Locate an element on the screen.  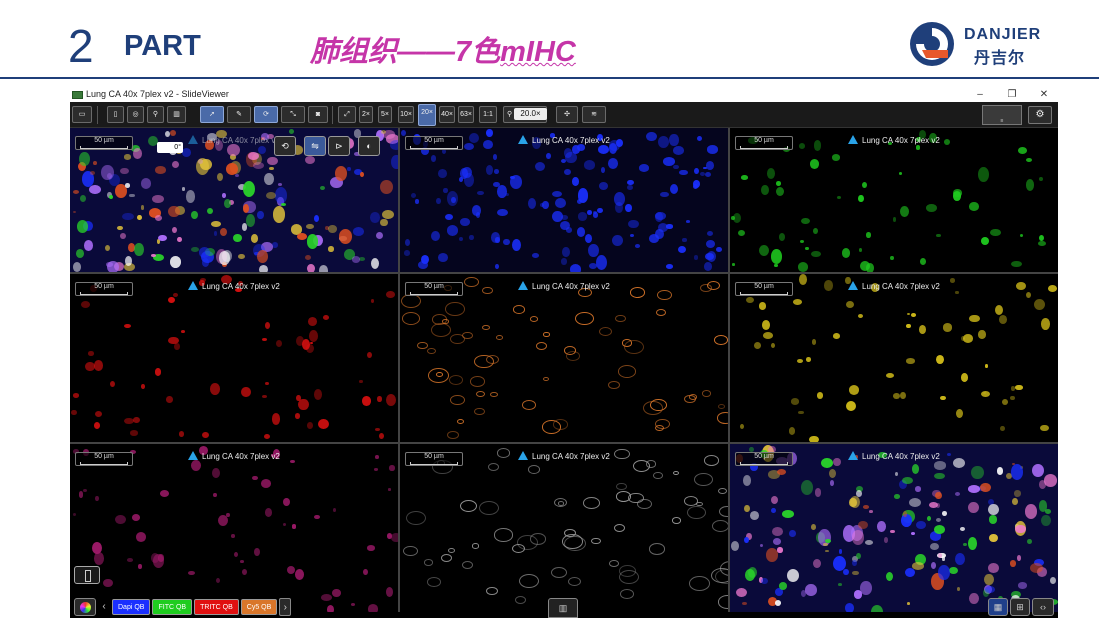
contrast-icon: ◐ is located at coordinates (369, 146).